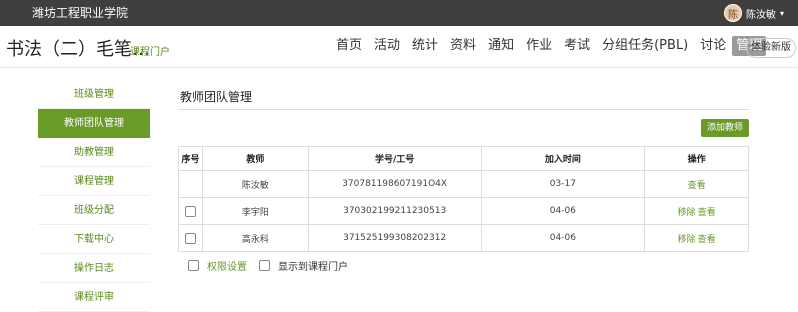 The width and height of the screenshot is (798, 312). Describe the element at coordinates (539, 46) in the screenshot. I see `nav-item-5: 作业` at that location.